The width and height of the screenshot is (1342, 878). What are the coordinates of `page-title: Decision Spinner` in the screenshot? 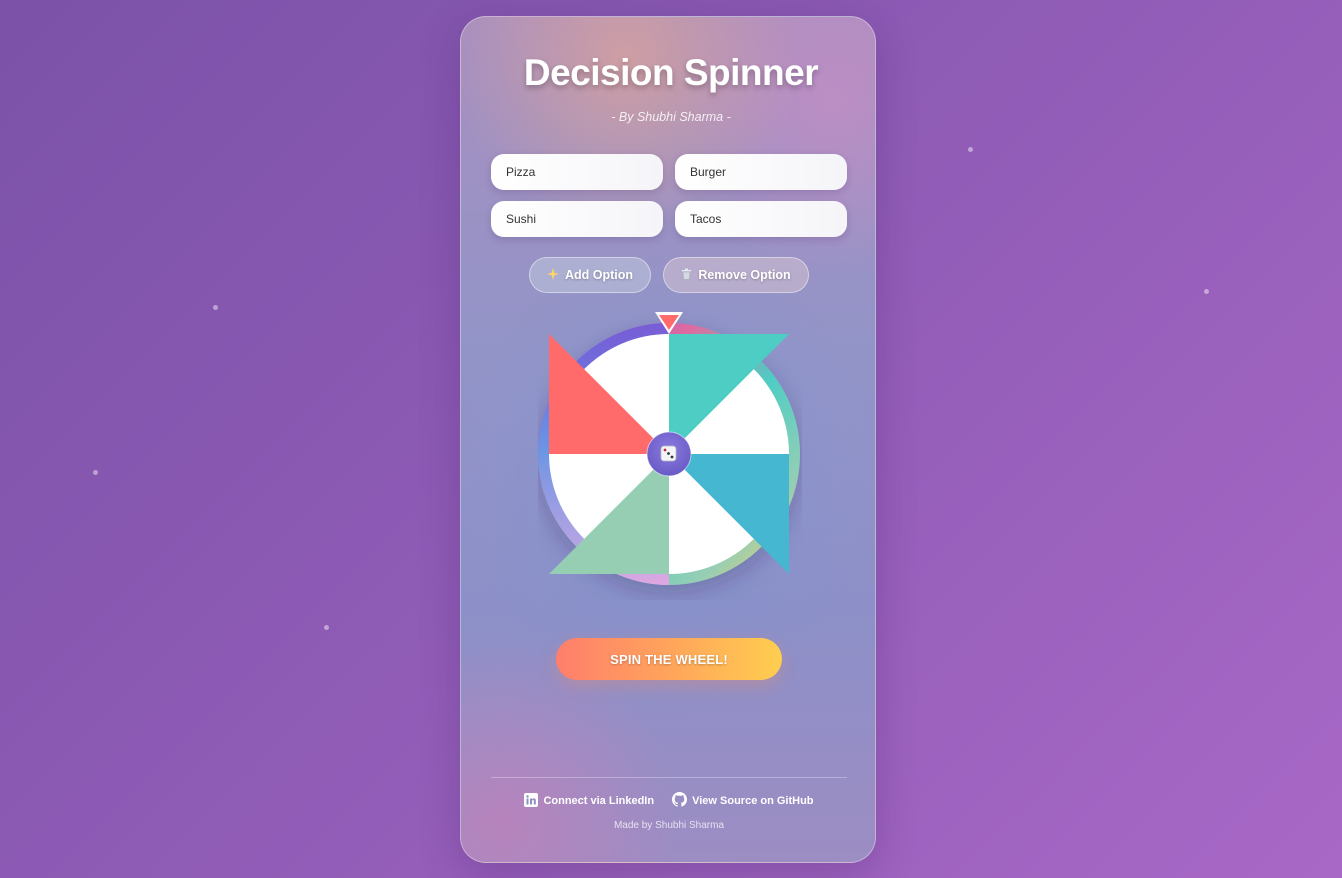 It's located at (671, 72).